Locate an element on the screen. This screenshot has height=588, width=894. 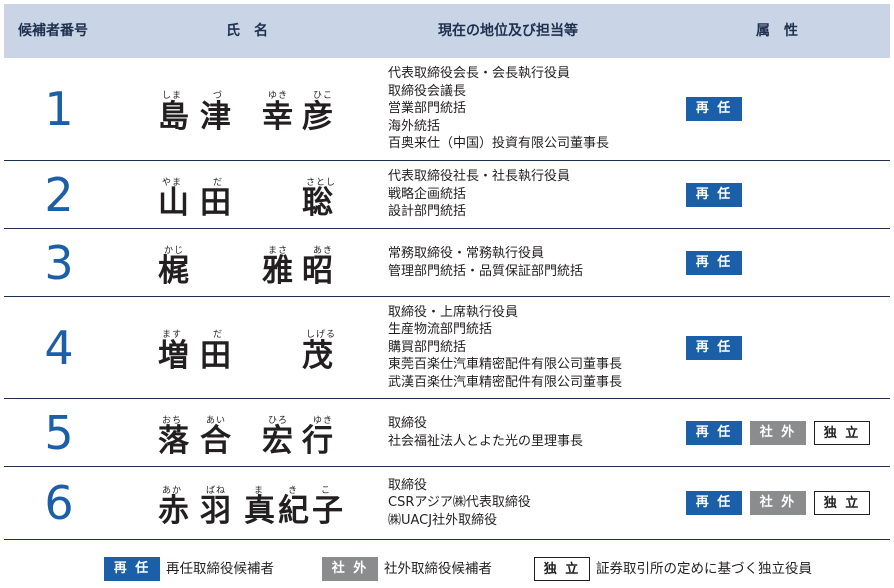
position-list: 常務取締役・常務執行役員 管理部門統括・品質保証部門統括 is located at coordinates (538, 262).